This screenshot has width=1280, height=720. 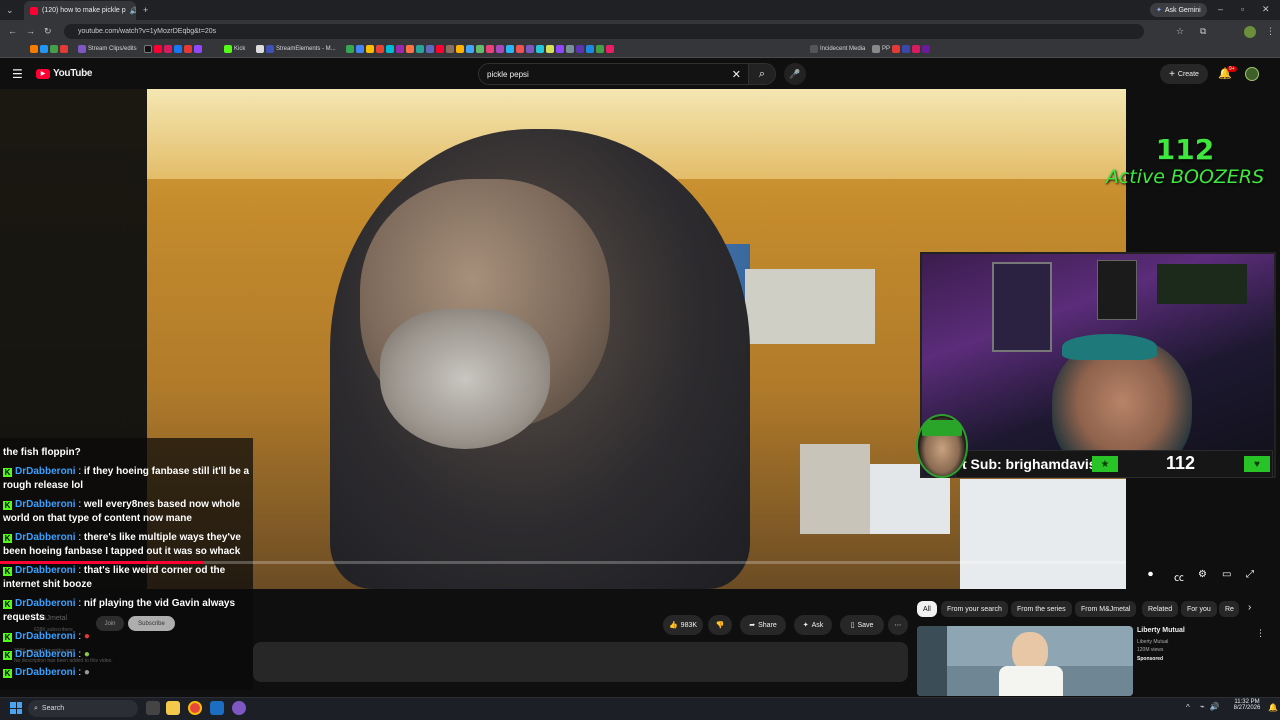 What do you see at coordinates (1150, 574) in the screenshot?
I see `autoplay-toggle-icon: ⏺` at bounding box center [1150, 574].